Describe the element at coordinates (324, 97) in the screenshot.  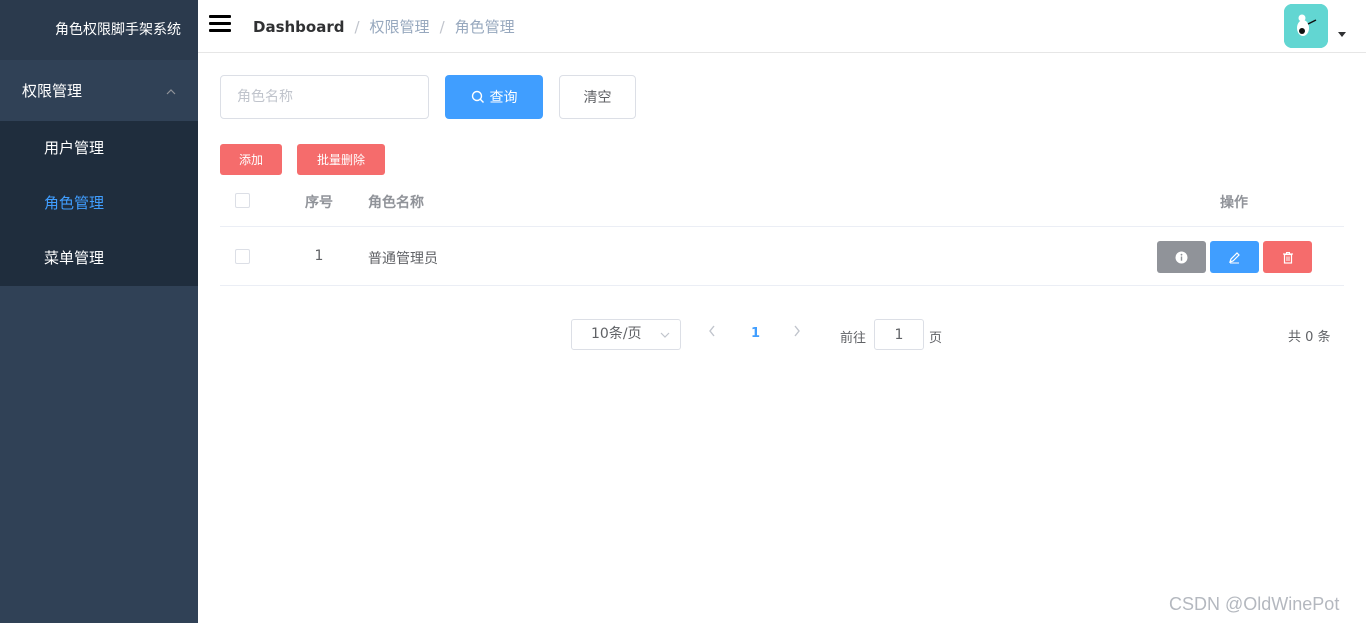
I see `role-name-search-input` at that location.